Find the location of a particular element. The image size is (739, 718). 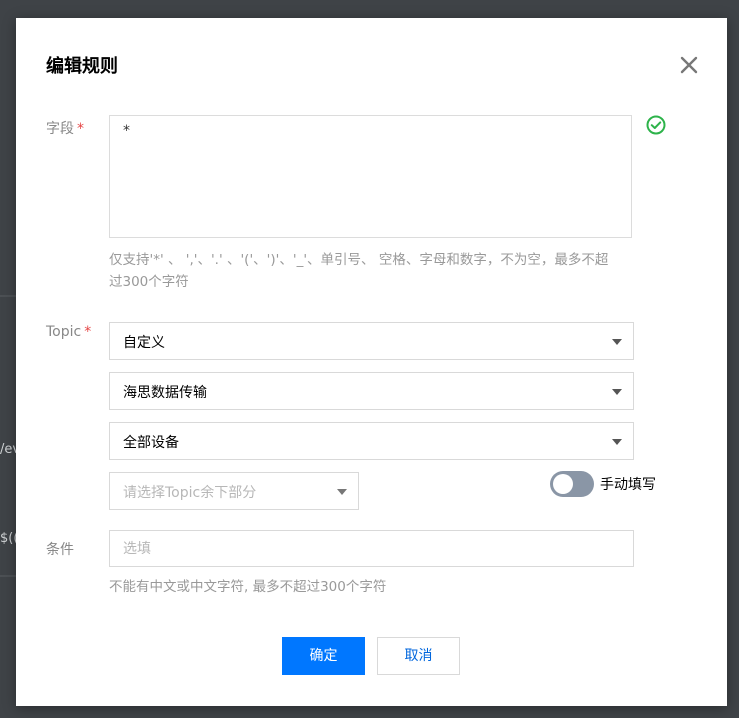

condition-hint: 不能有中文或中文字符, 最多不超过300个字符 is located at coordinates (248, 587).